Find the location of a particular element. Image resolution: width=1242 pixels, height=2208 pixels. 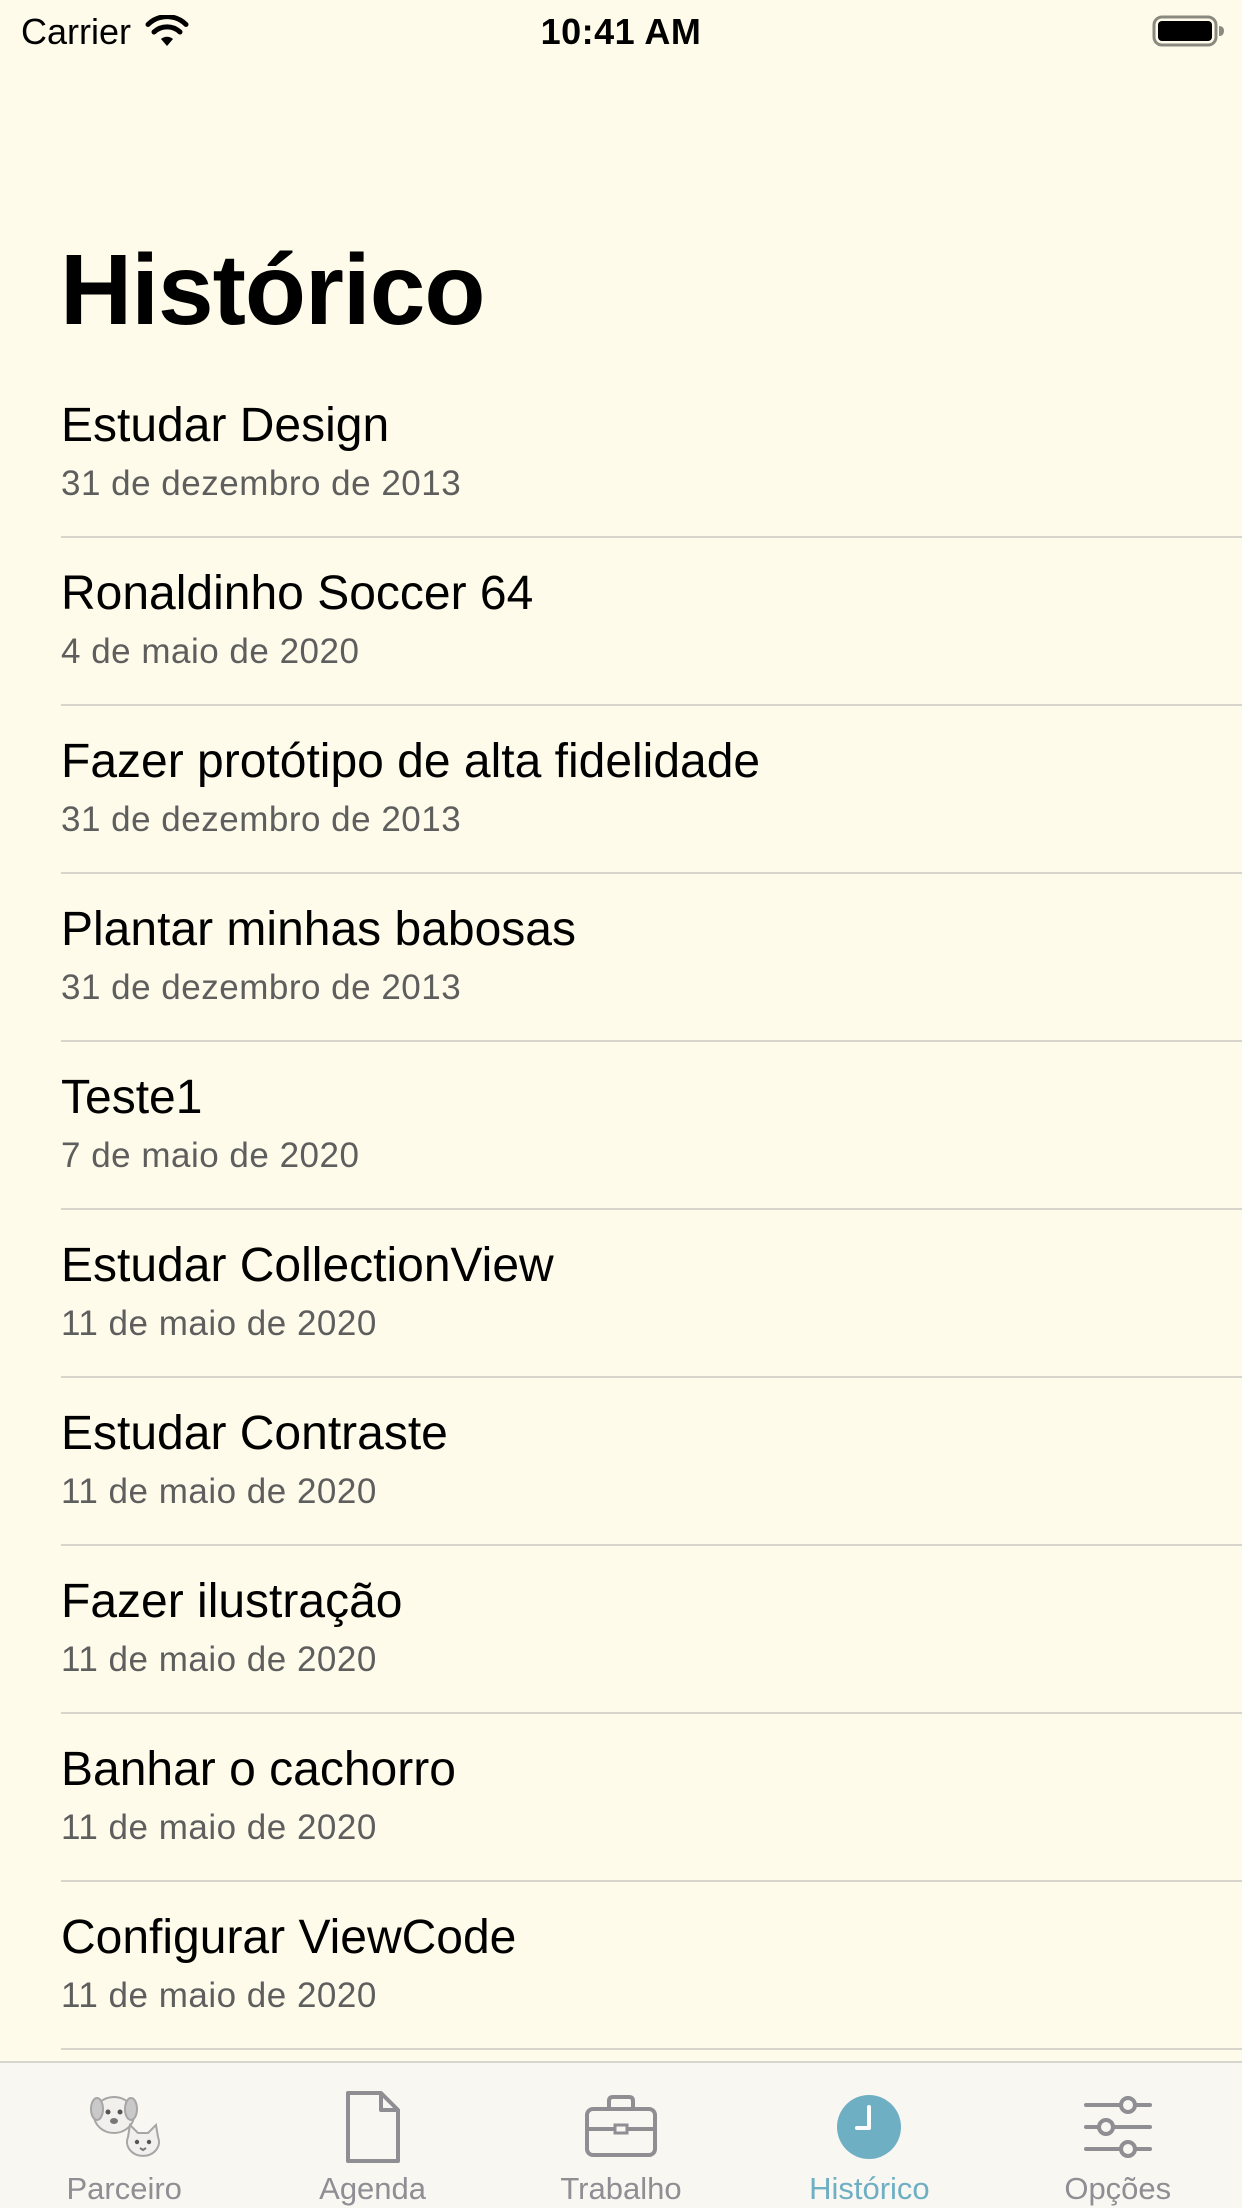

tab-trabalho: Trabalho is located at coordinates (621, 2135).